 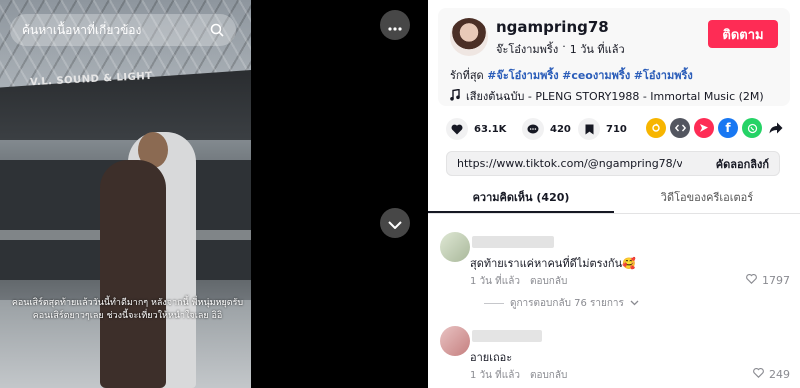 I want to click on code-icon, so click(x=680, y=128).